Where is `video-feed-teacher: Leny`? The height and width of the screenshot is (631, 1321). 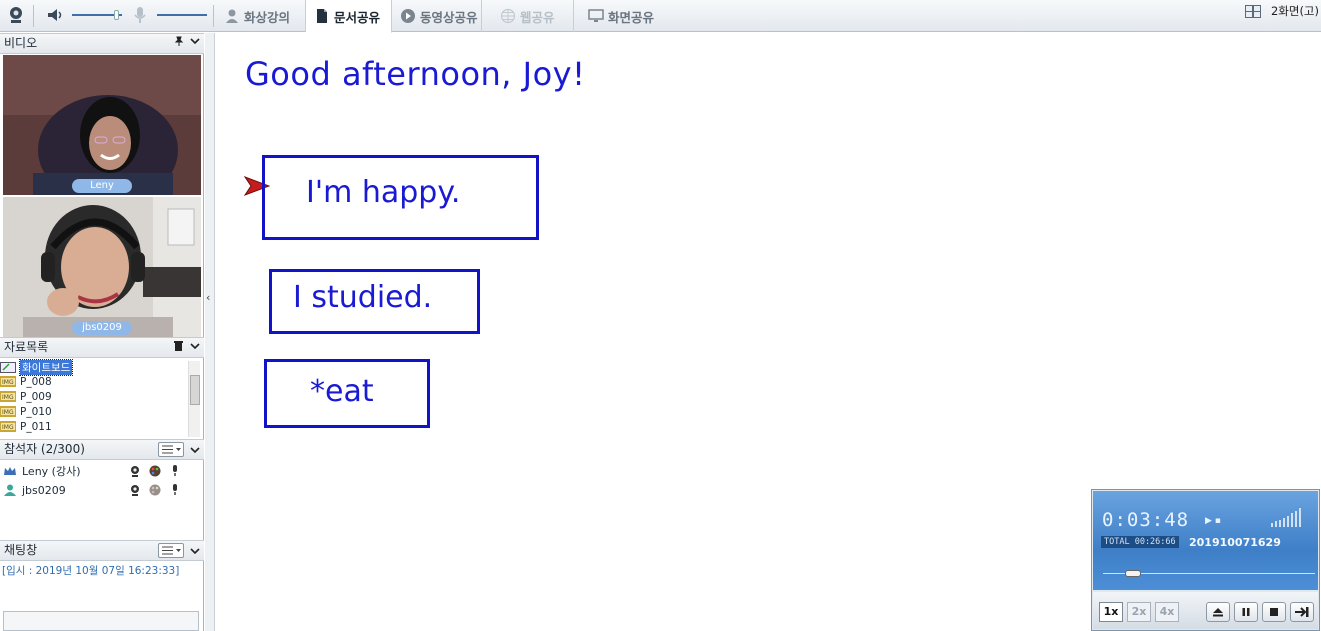
video-feed-teacher: Leny is located at coordinates (102, 125).